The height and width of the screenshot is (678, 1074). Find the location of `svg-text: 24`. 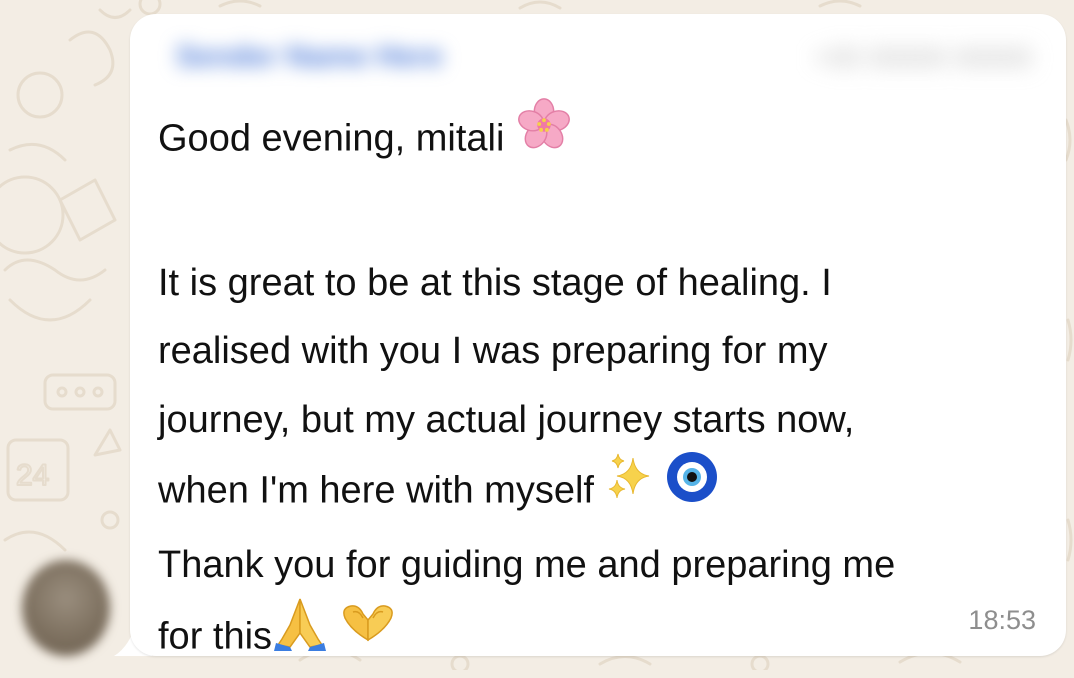

svg-text: 24 is located at coordinates (32, 475).